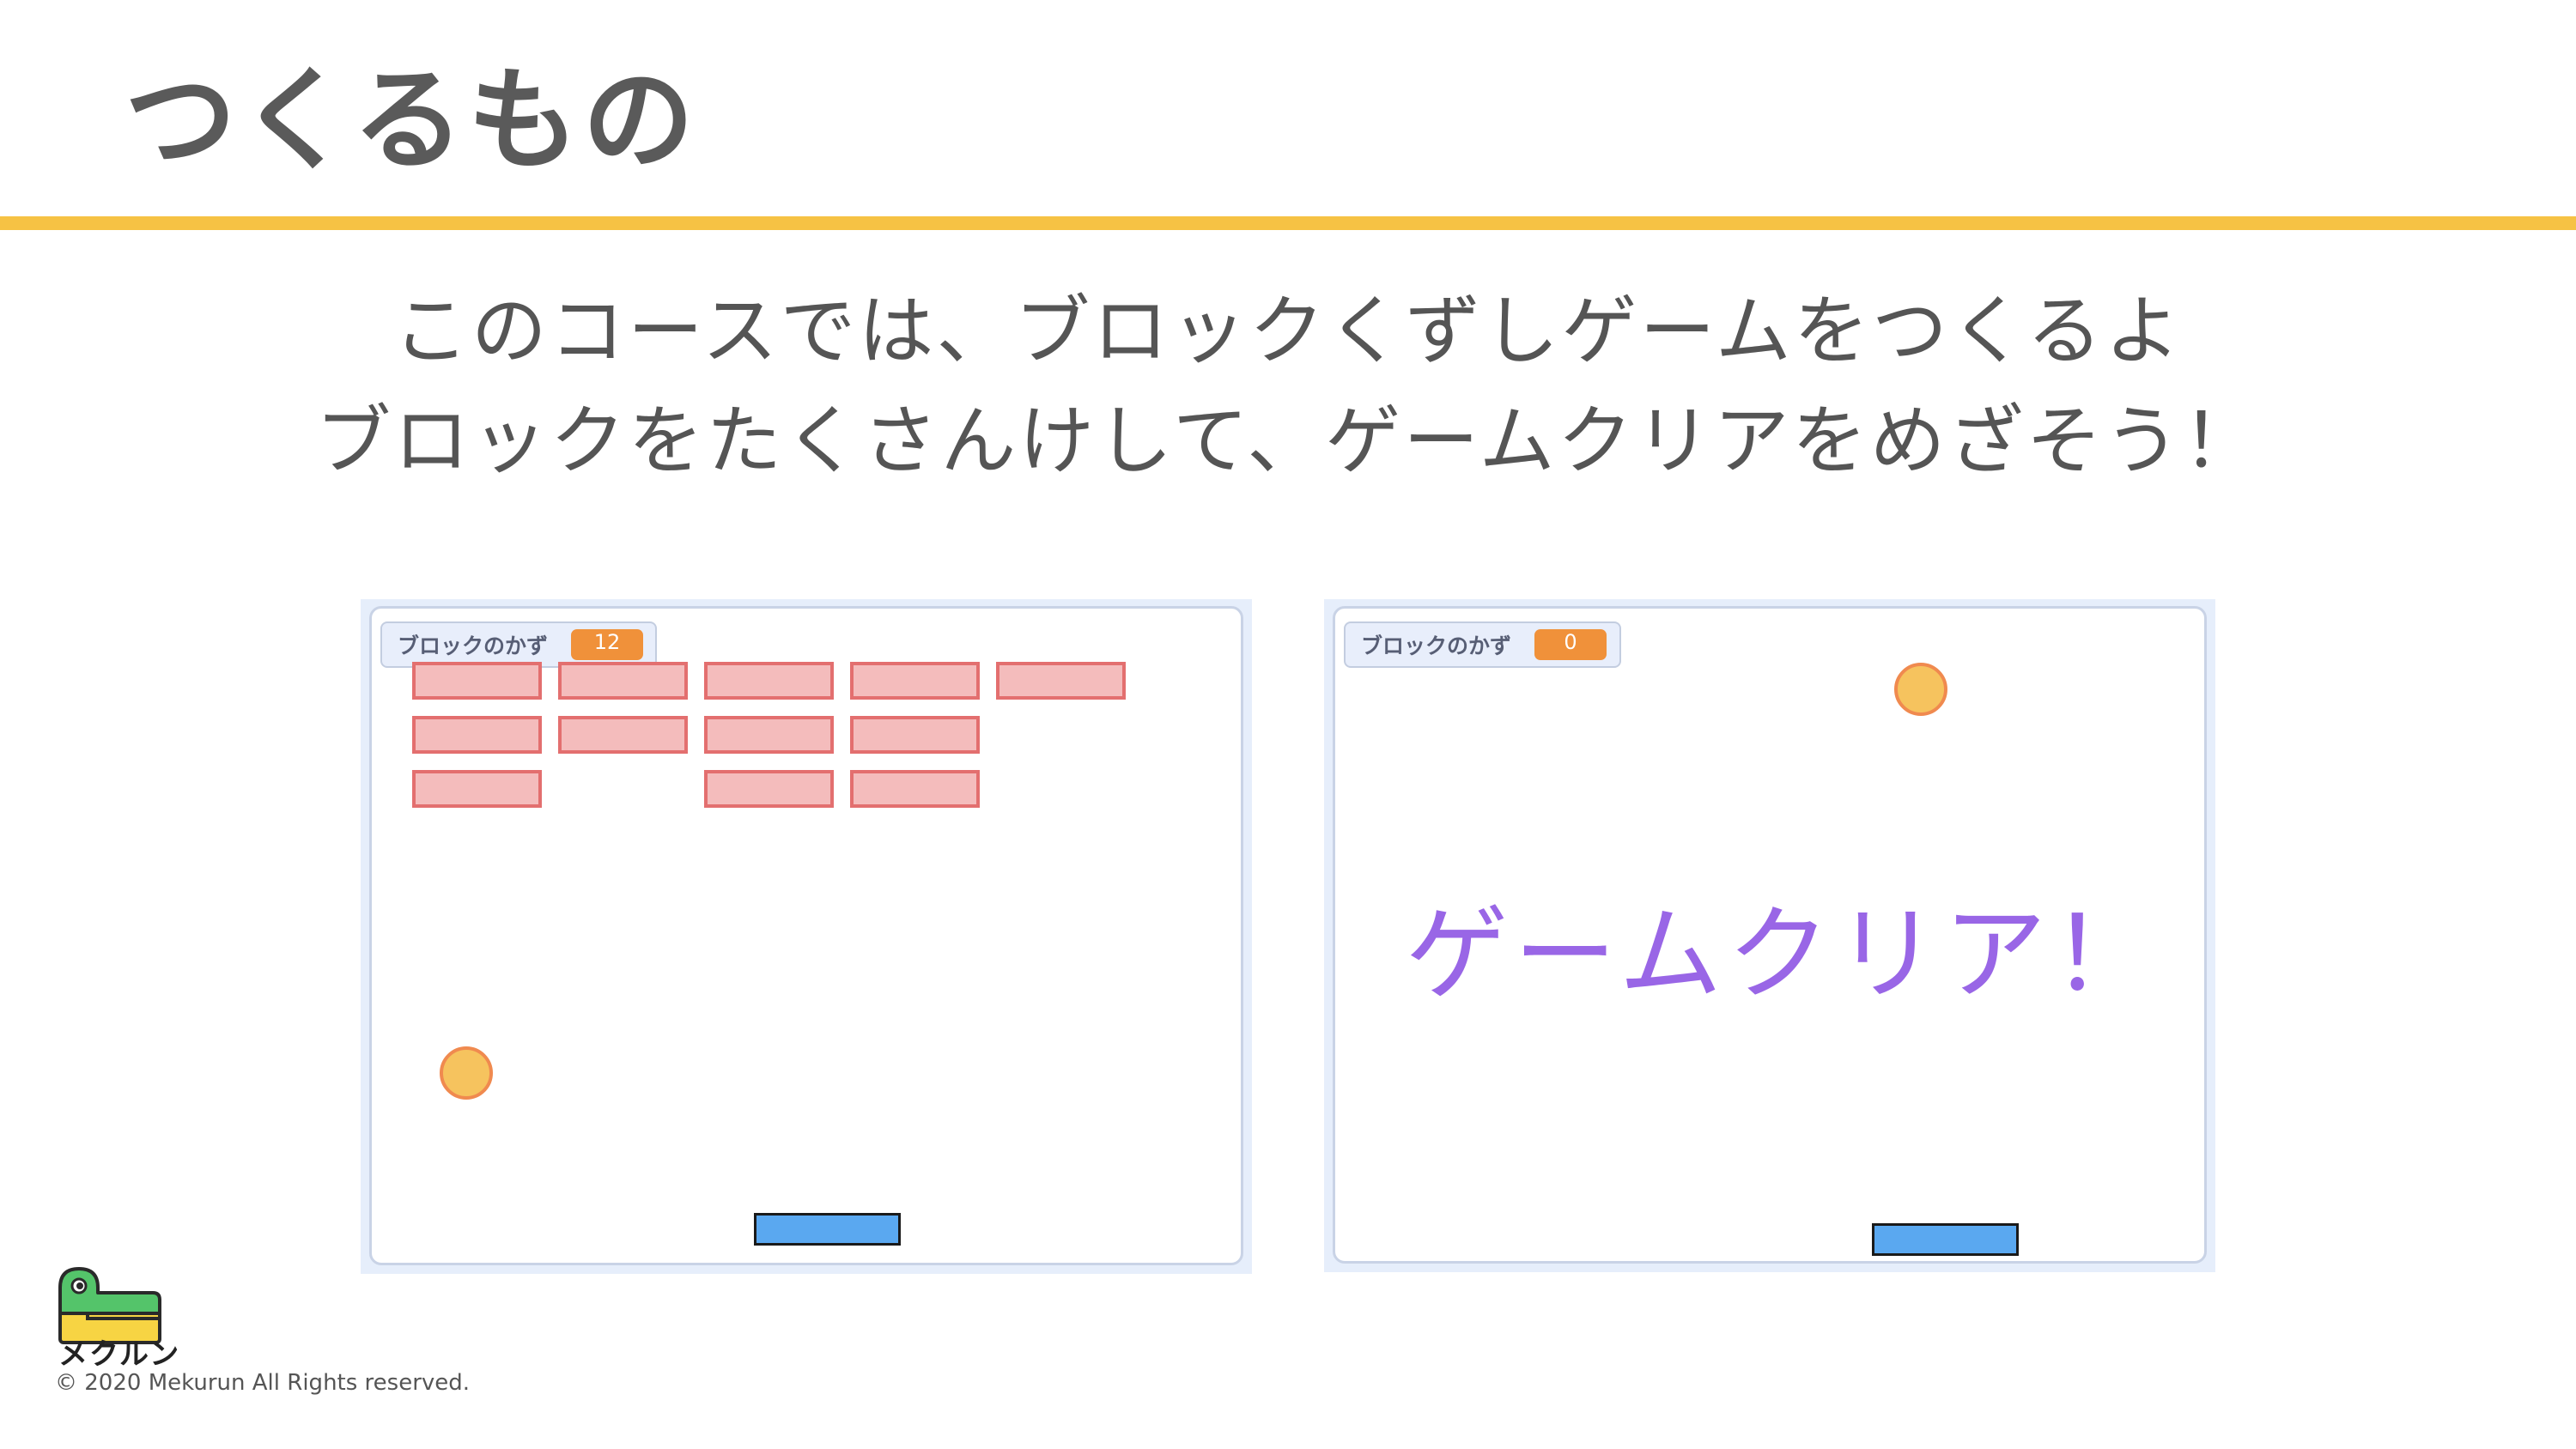 The height and width of the screenshot is (1449, 2576). What do you see at coordinates (1288, 223) in the screenshot?
I see `title-underline` at bounding box center [1288, 223].